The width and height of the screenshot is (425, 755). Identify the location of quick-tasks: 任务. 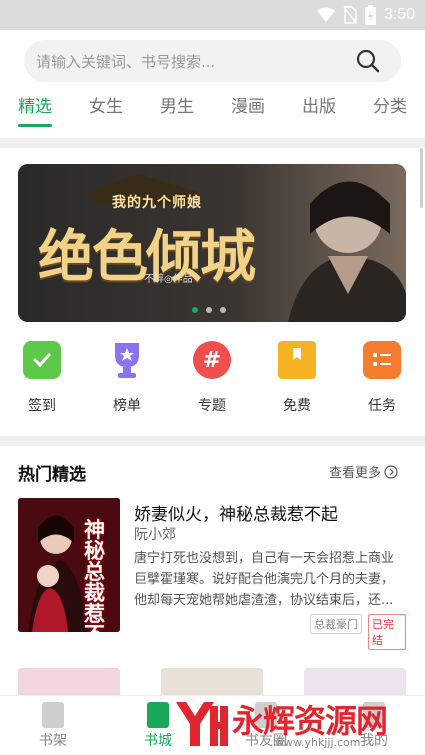
(382, 376).